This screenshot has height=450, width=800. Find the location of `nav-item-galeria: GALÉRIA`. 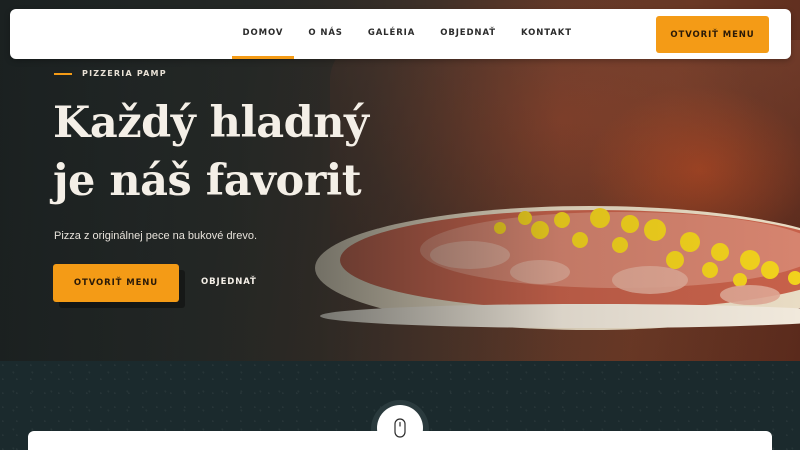

nav-item-galeria: GALÉRIA is located at coordinates (391, 34).